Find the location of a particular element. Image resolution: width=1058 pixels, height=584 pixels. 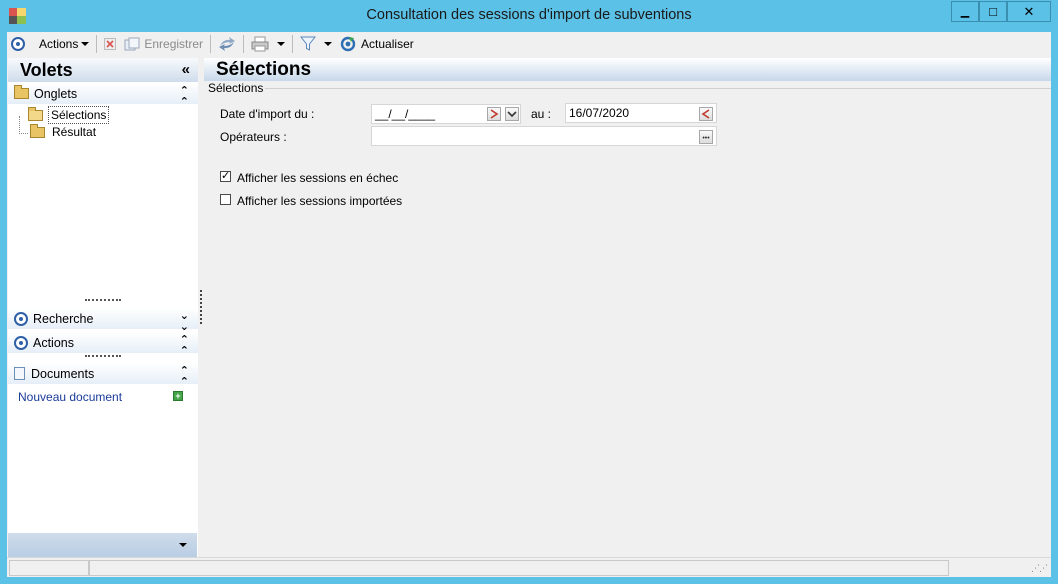

actions-menu-label: Actions is located at coordinates (59, 44).